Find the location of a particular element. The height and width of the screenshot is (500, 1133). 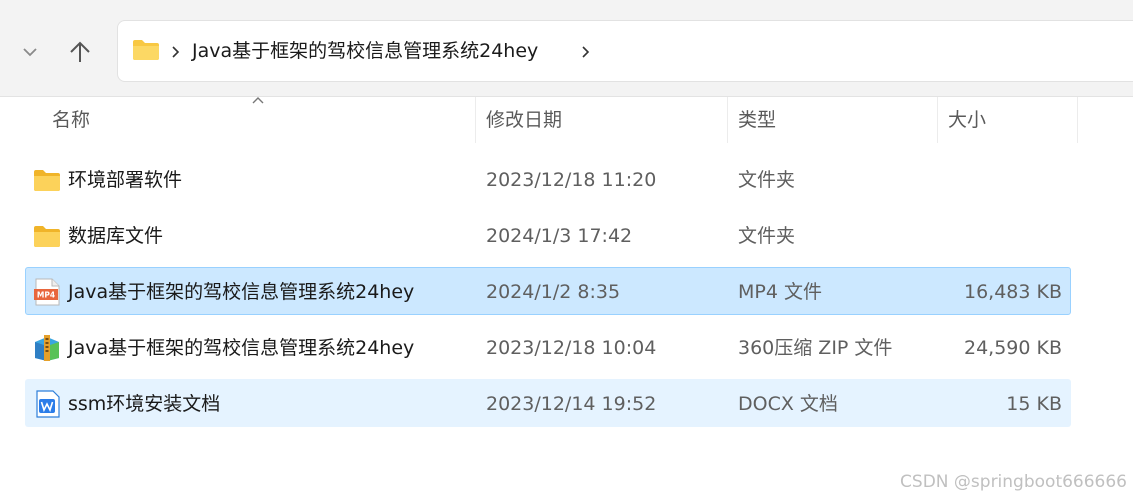

file-type: DOCX 文档 is located at coordinates (788, 404).